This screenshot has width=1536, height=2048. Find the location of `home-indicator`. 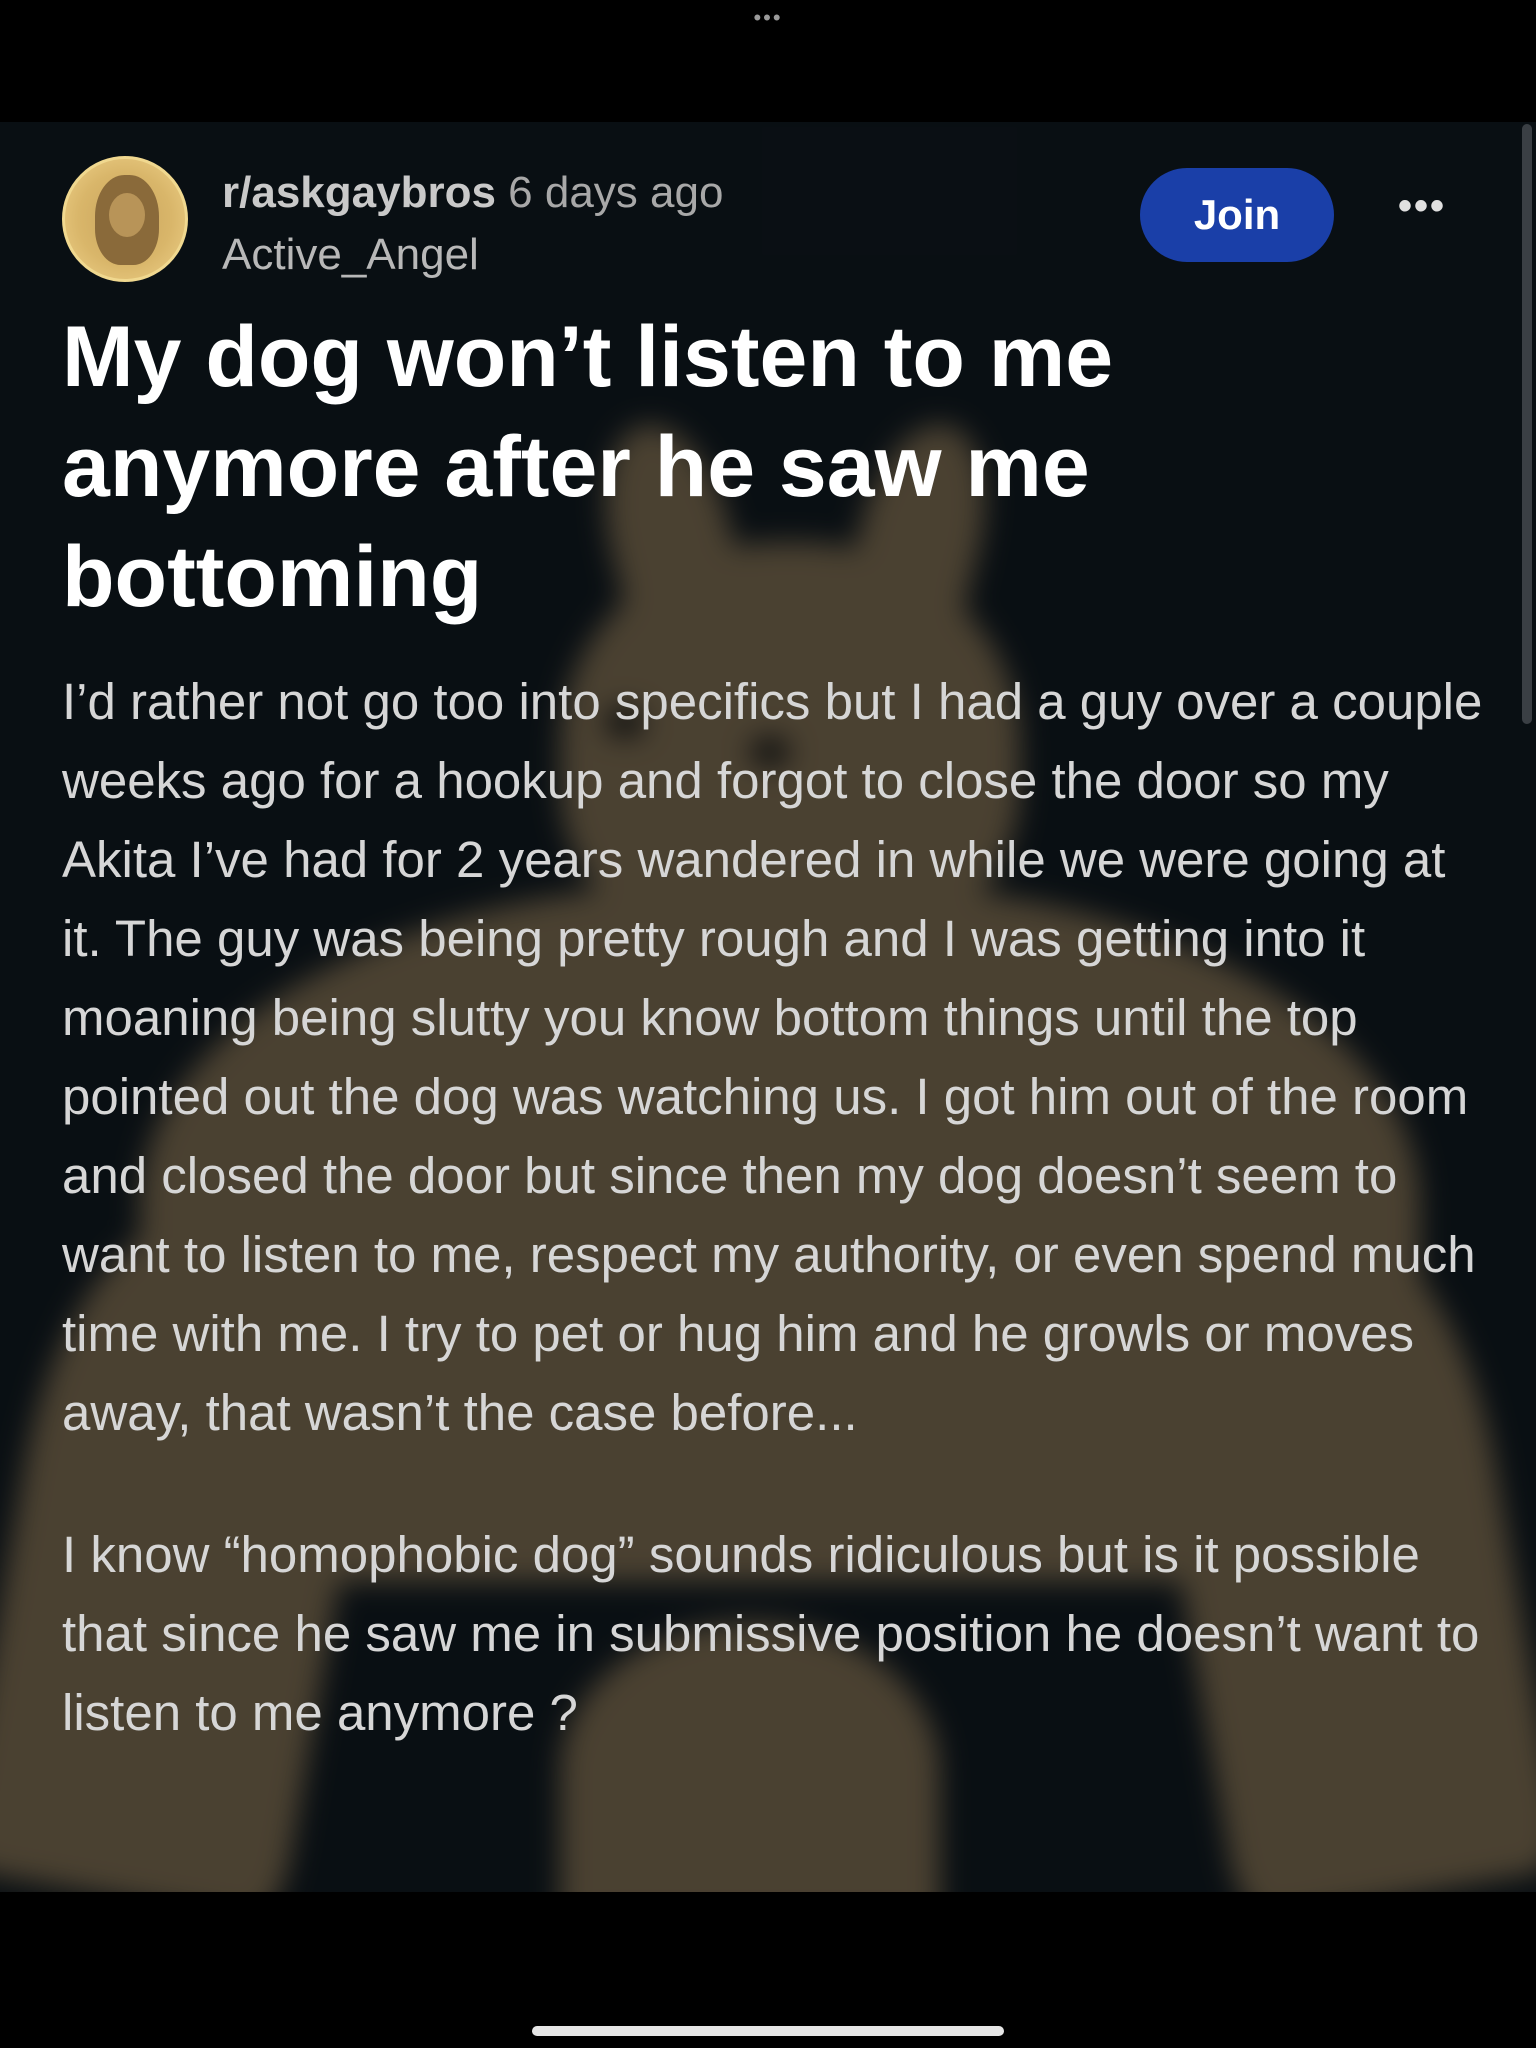

home-indicator is located at coordinates (768, 2031).